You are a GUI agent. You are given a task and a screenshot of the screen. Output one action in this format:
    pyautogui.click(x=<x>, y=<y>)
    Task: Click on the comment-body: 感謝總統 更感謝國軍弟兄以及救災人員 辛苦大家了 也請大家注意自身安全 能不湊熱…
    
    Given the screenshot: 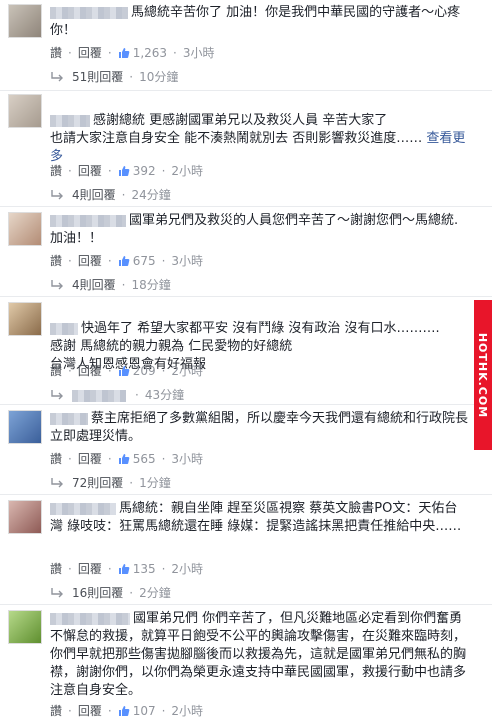 What is the action you would take?
    pyautogui.click(x=236, y=129)
    